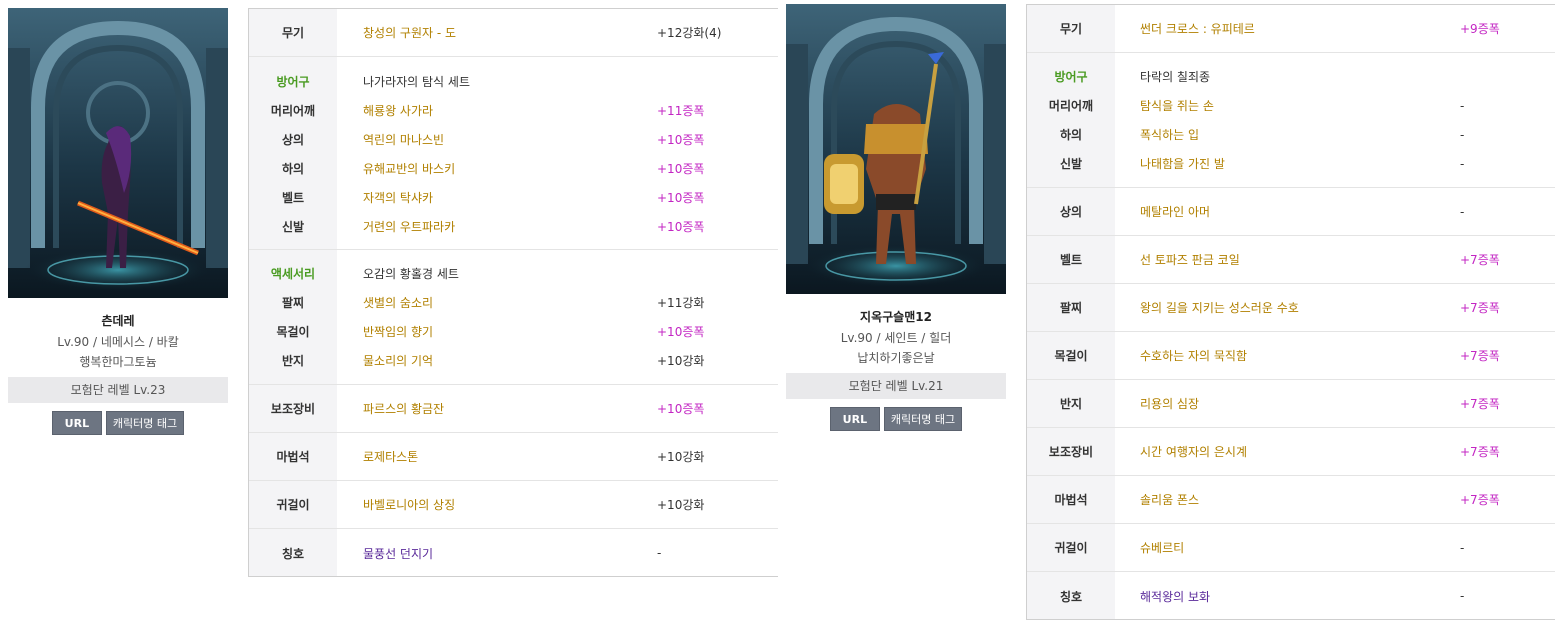 The image size is (1555, 629). Describe the element at coordinates (681, 111) in the screenshot. I see `item-enhancement: +11증폭` at that location.